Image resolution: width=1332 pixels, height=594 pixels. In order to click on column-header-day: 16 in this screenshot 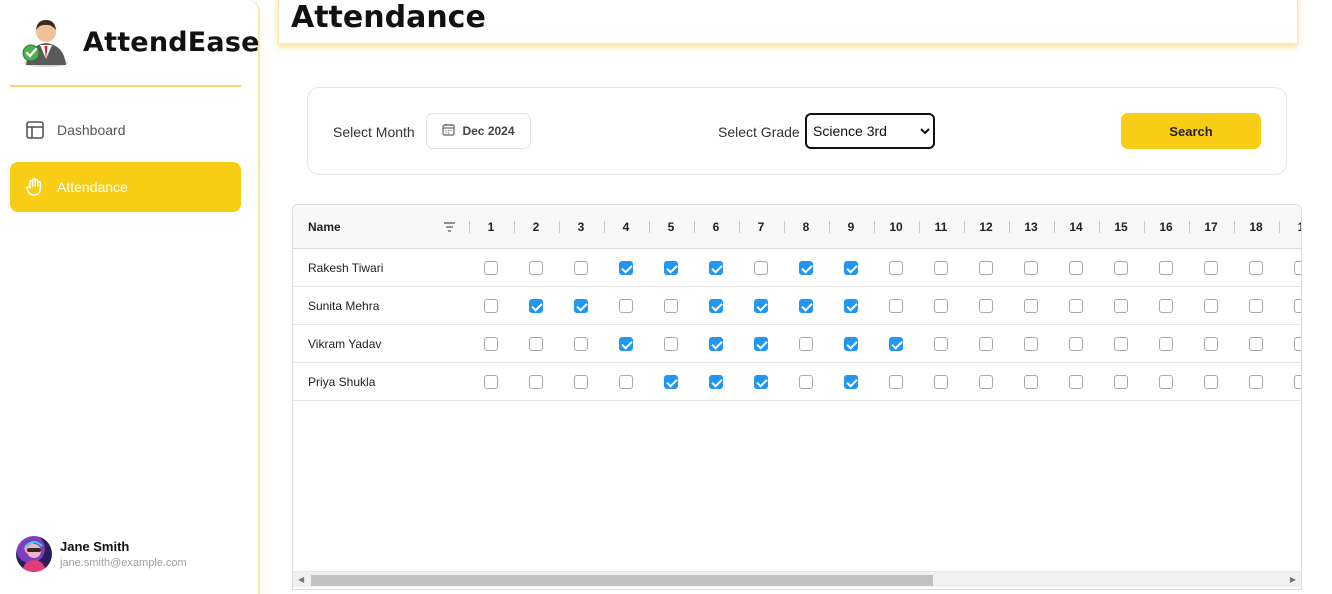, I will do `click(1166, 227)`.